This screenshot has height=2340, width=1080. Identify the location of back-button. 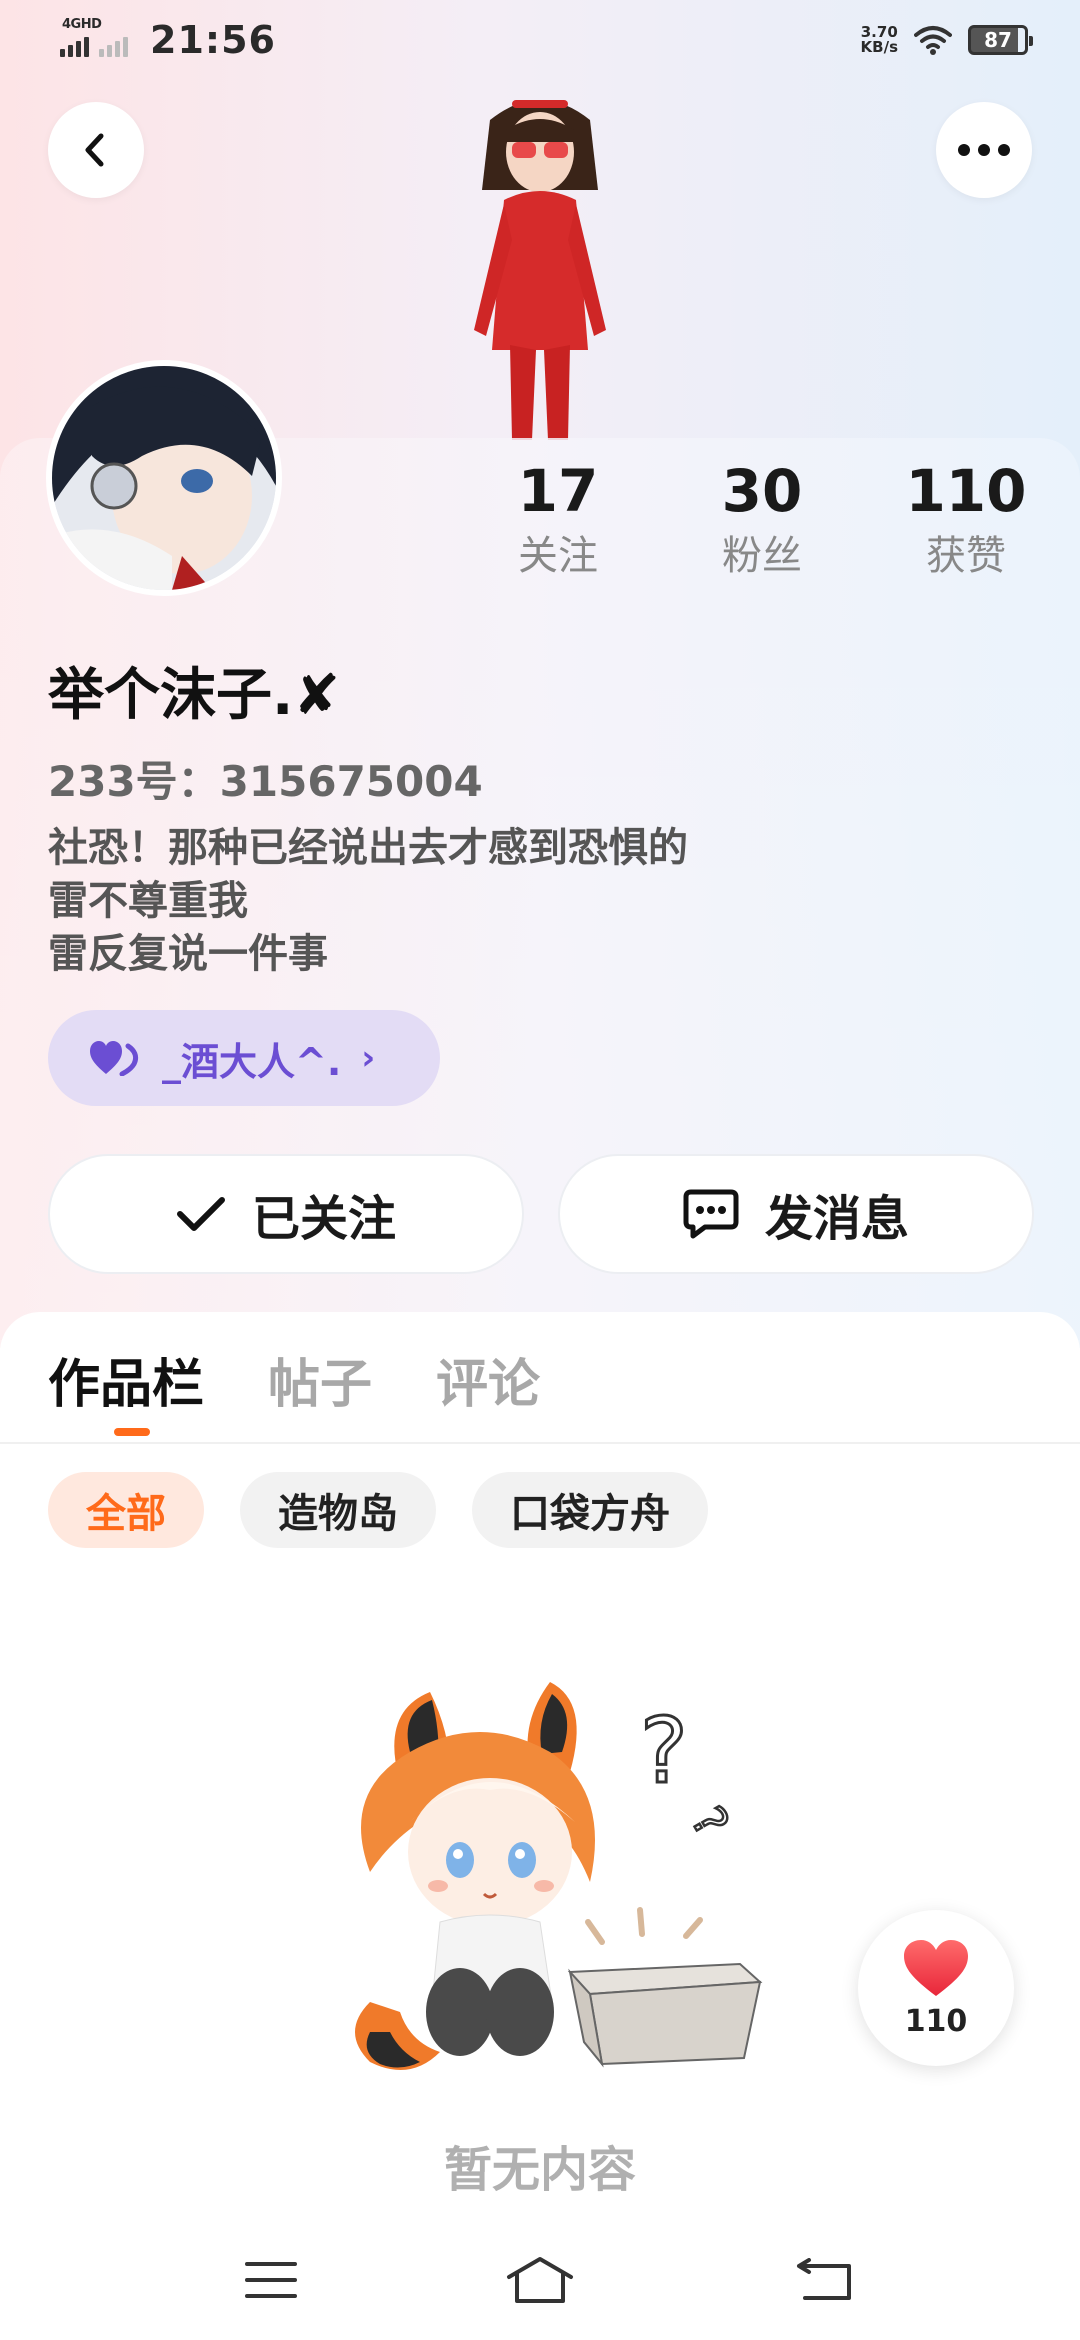
(96, 150).